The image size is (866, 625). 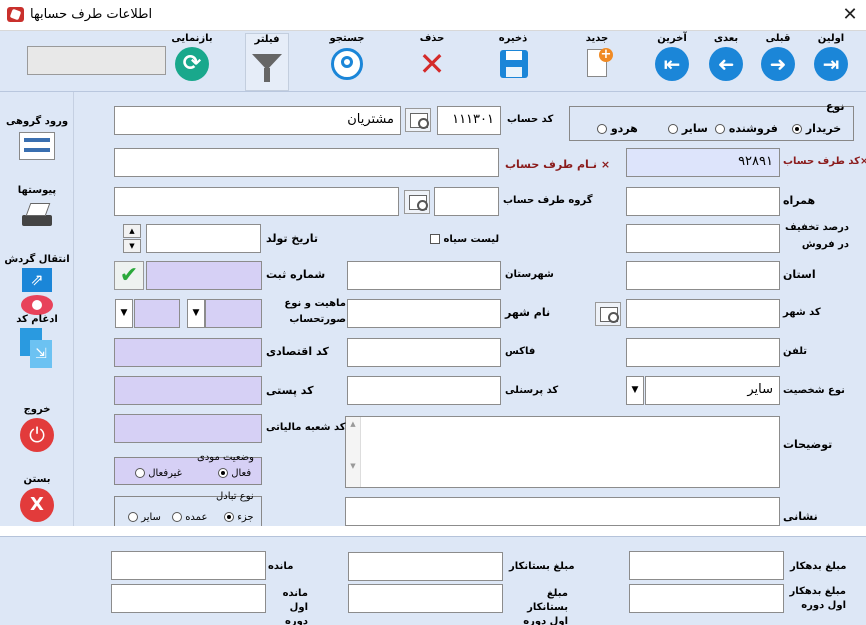 I want to click on app-icon, so click(x=15, y=14).